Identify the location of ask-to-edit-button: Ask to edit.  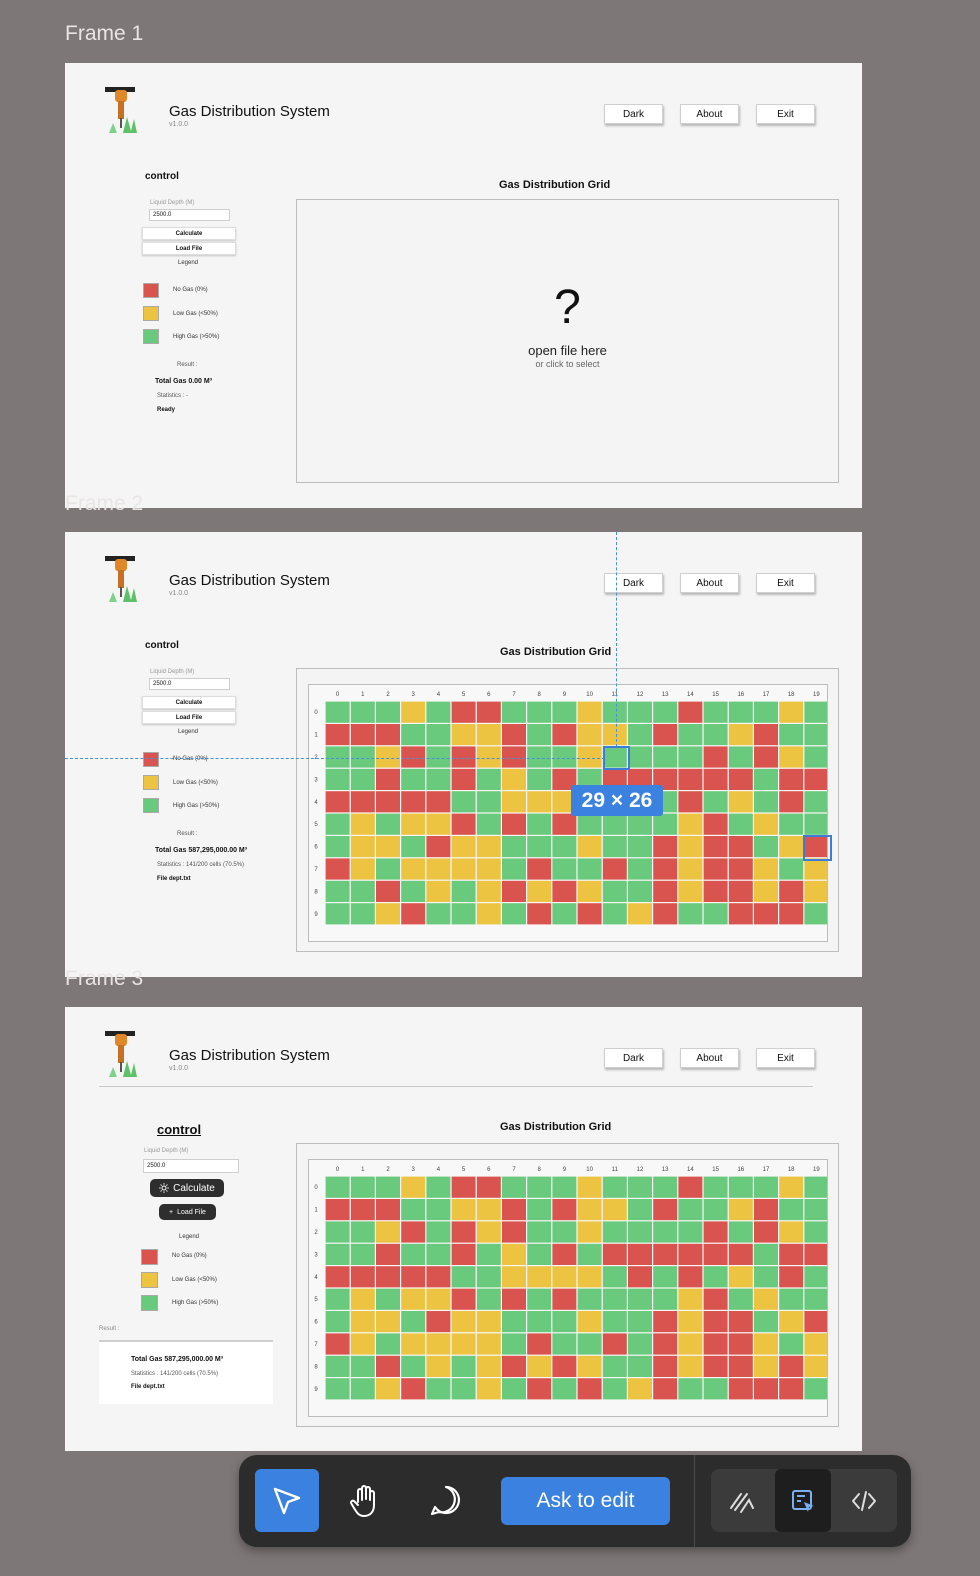
(585, 1501).